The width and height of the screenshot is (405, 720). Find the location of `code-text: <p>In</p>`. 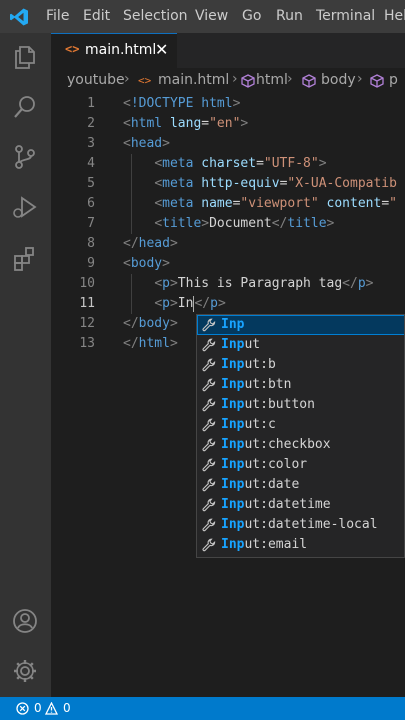

code-text: <p>In</p> is located at coordinates (190, 303).